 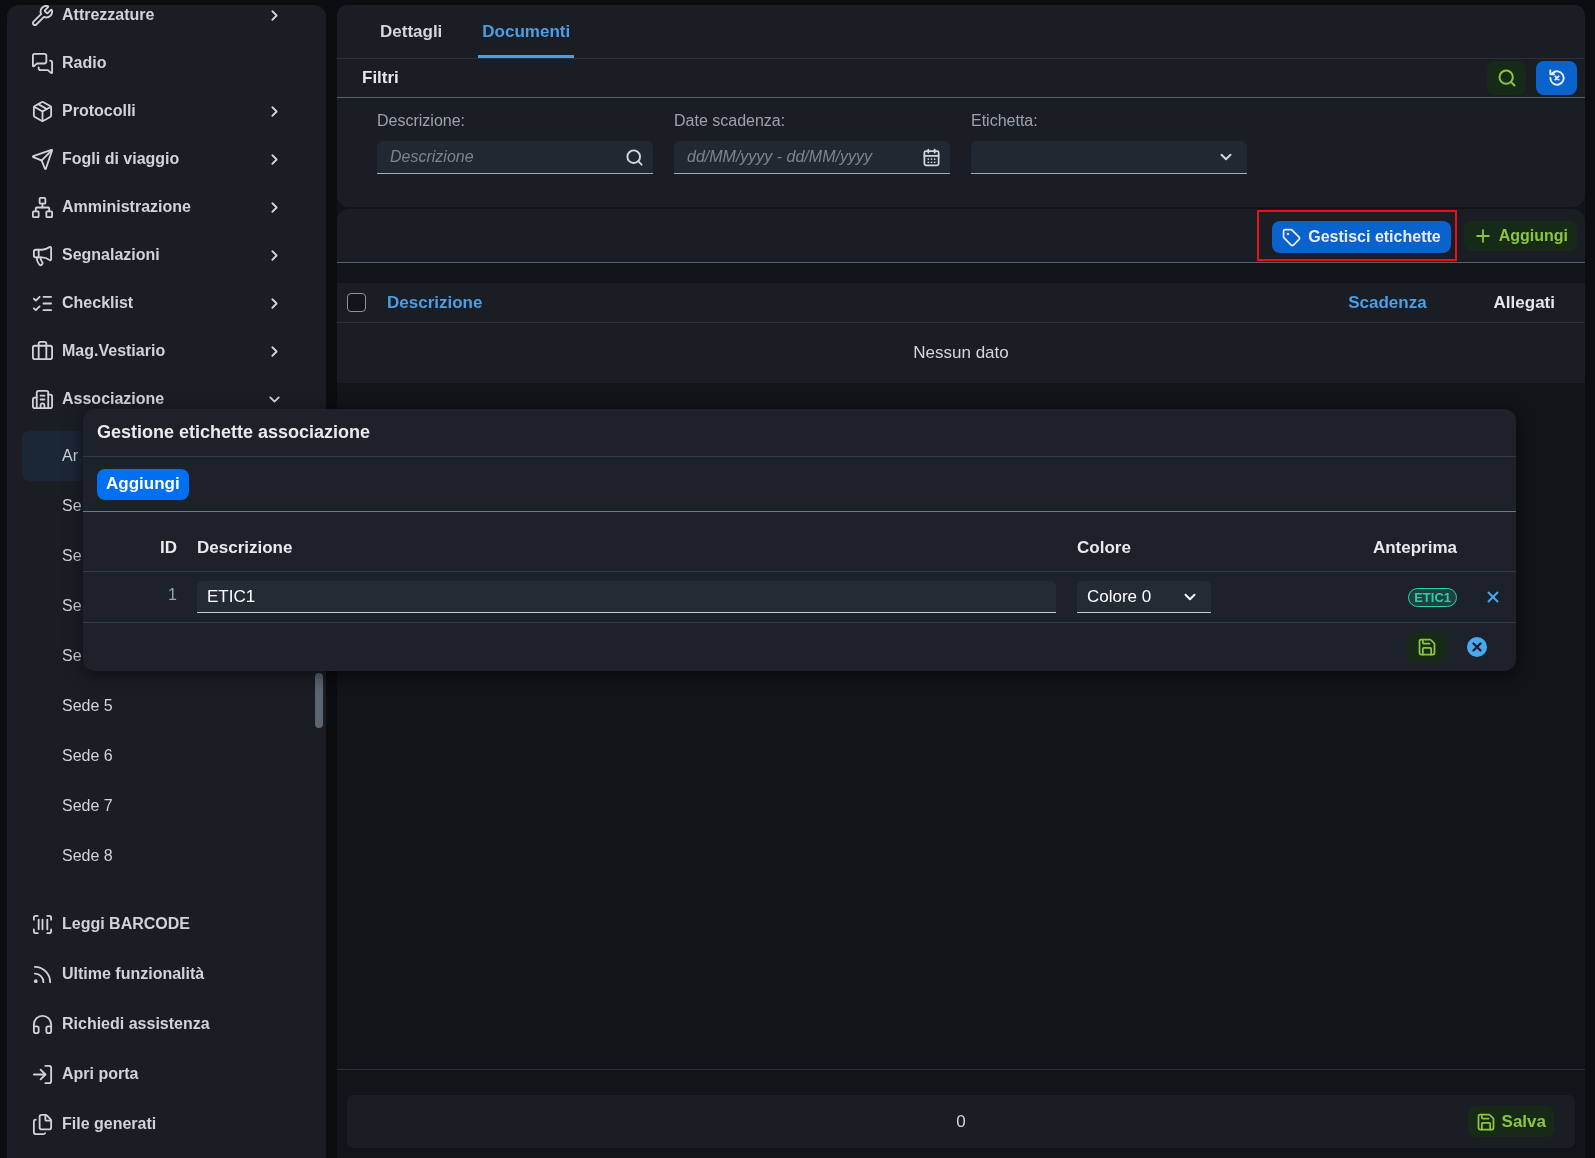 I want to click on sidebar-item: Mag.Vestiario, so click(x=166, y=351).